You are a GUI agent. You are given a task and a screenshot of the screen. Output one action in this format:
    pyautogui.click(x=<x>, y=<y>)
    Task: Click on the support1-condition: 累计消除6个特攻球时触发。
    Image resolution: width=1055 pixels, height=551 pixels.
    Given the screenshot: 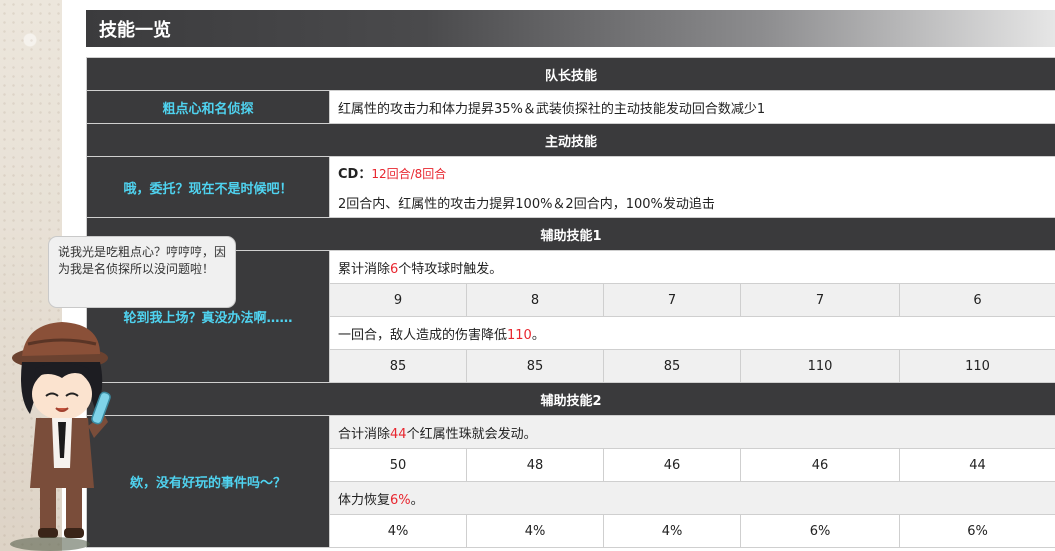 What is the action you would take?
    pyautogui.click(x=691, y=267)
    